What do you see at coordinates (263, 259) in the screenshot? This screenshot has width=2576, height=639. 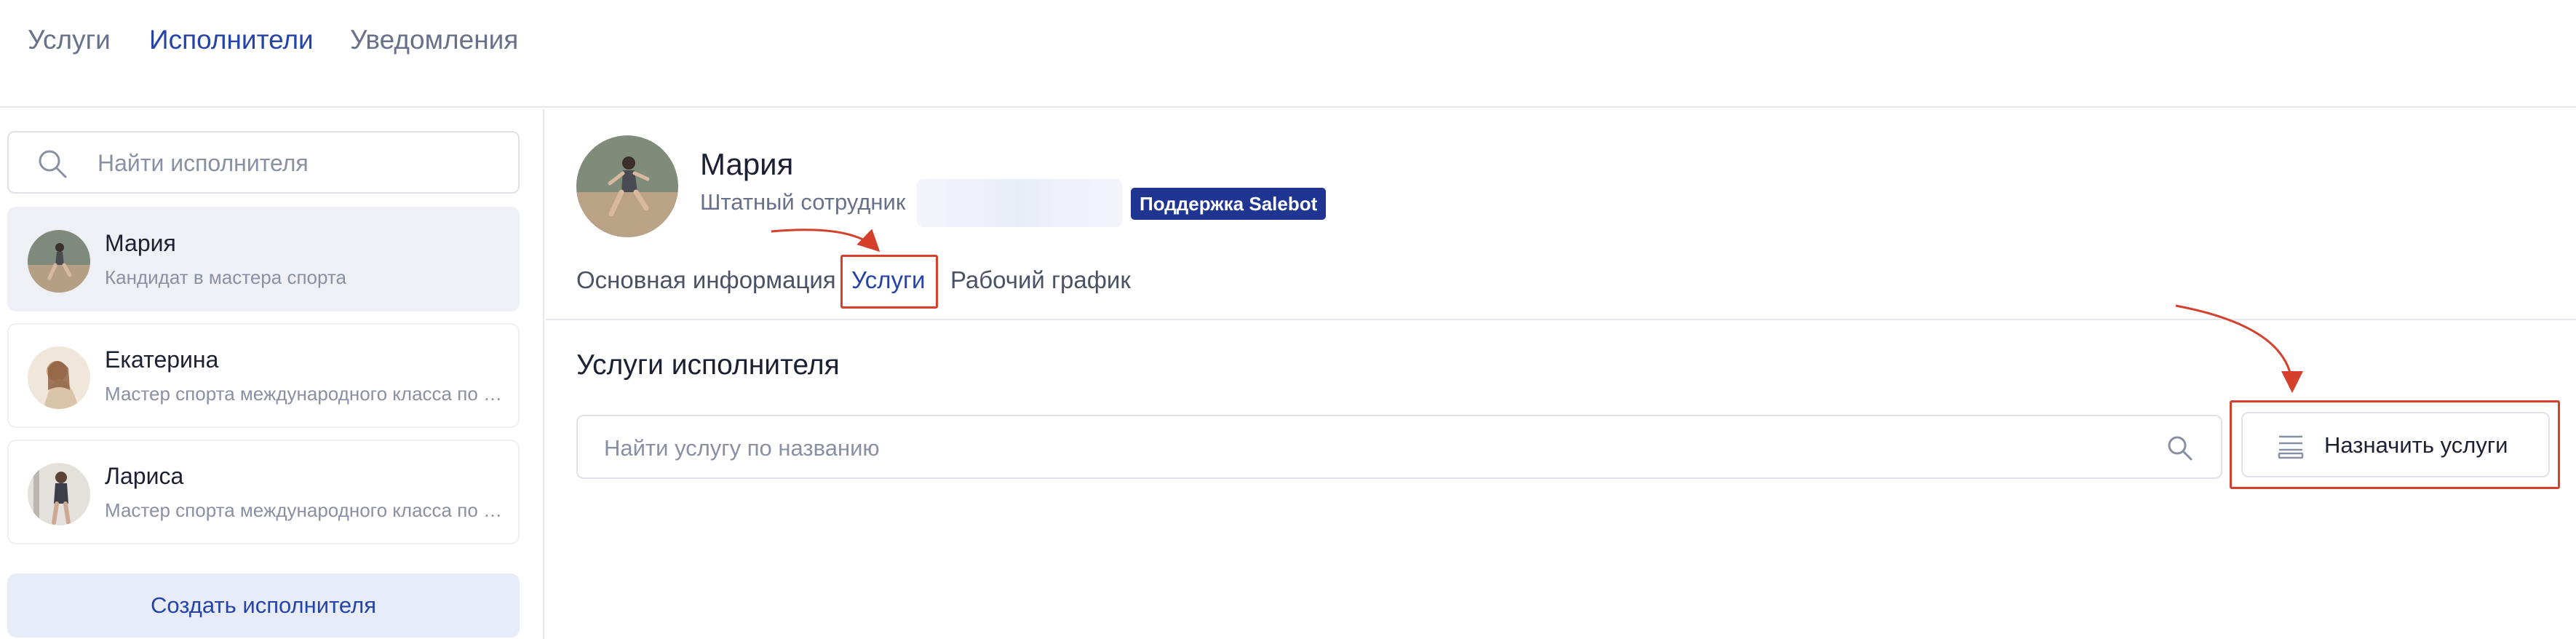 I see `performer-card-maria: Мария Кандидат в мастера спорта` at bounding box center [263, 259].